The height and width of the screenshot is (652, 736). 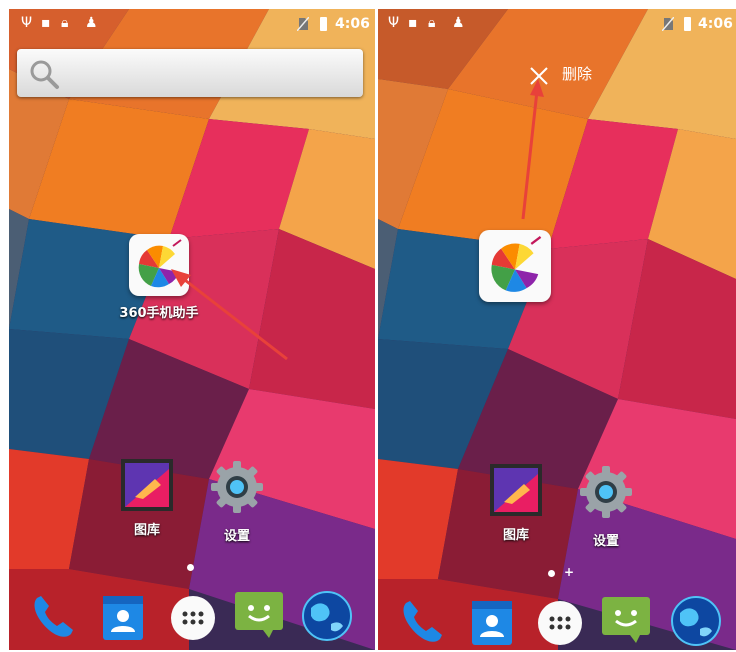 What do you see at coordinates (44, 74) in the screenshot?
I see `search-icon` at bounding box center [44, 74].